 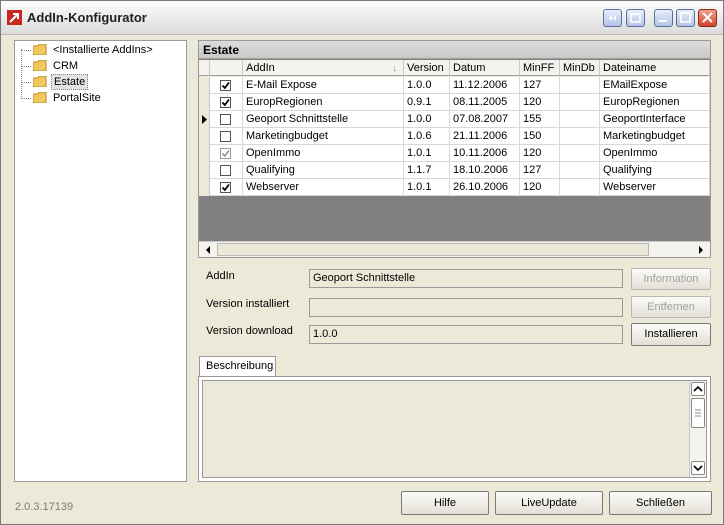 What do you see at coordinates (655, 153) in the screenshot?
I see `cell-dateiname: OpenImmo` at bounding box center [655, 153].